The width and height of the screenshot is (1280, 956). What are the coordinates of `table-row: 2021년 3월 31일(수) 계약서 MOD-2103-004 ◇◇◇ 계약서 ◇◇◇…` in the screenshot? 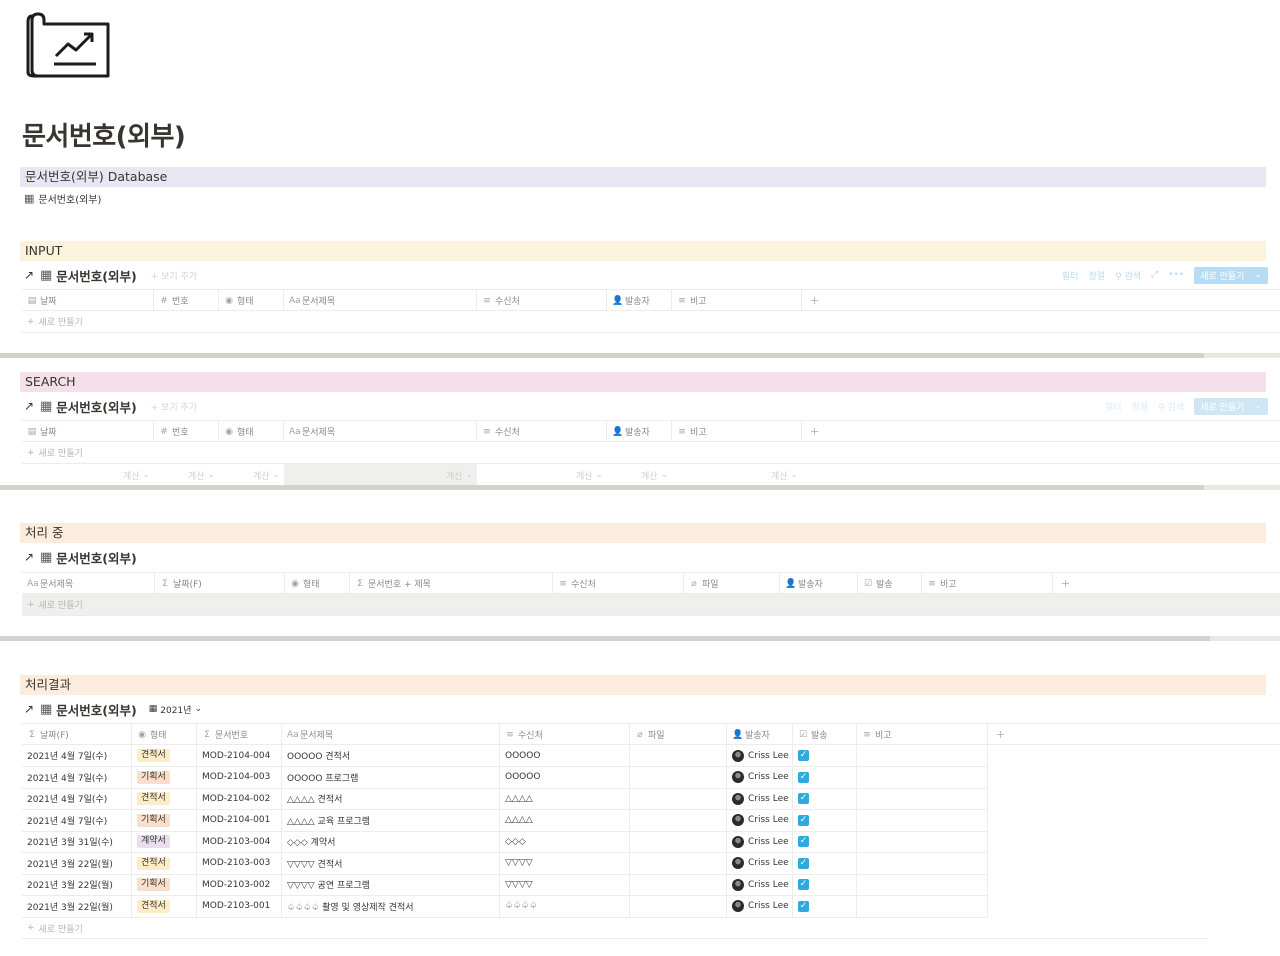 It's located at (505, 842).